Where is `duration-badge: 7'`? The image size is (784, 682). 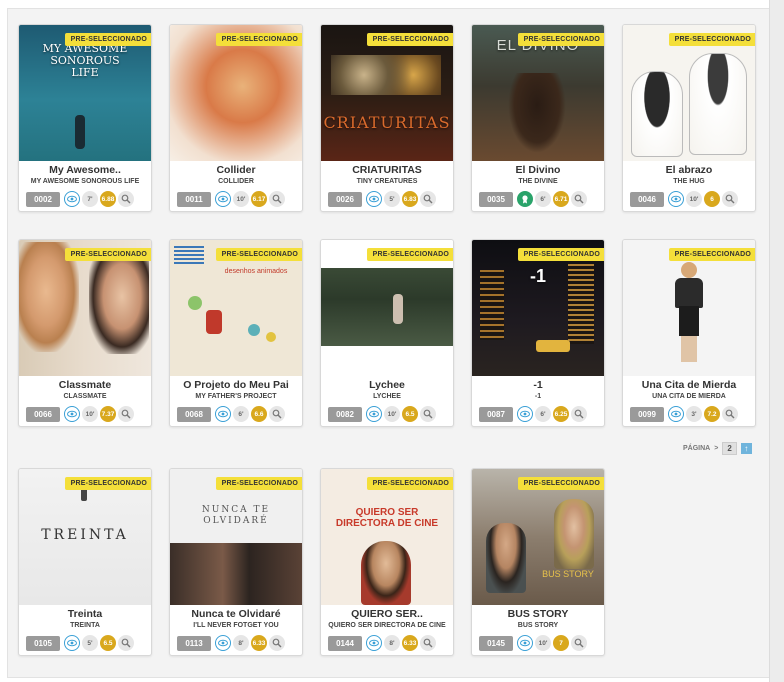
duration-badge: 7' is located at coordinates (90, 199).